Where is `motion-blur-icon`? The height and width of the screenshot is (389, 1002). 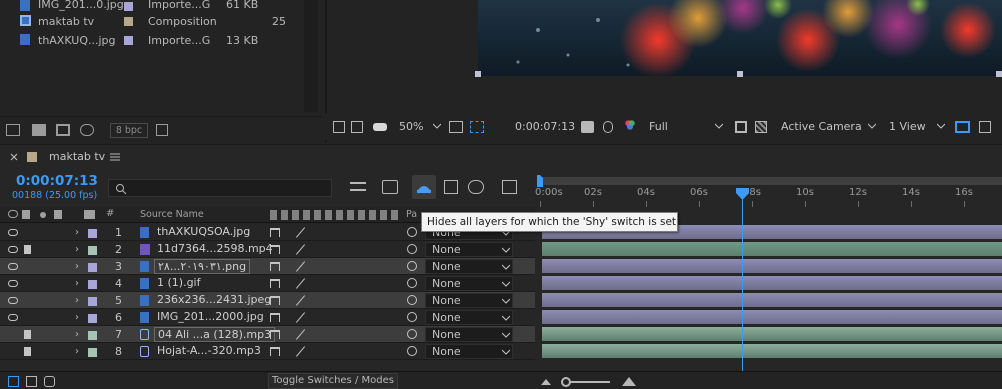
motion-blur-icon is located at coordinates (476, 187).